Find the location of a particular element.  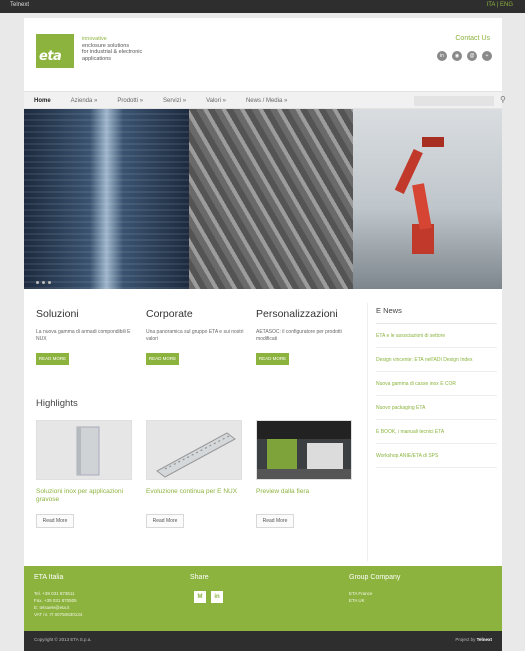

column-title: Corporate is located at coordinates (169, 314).